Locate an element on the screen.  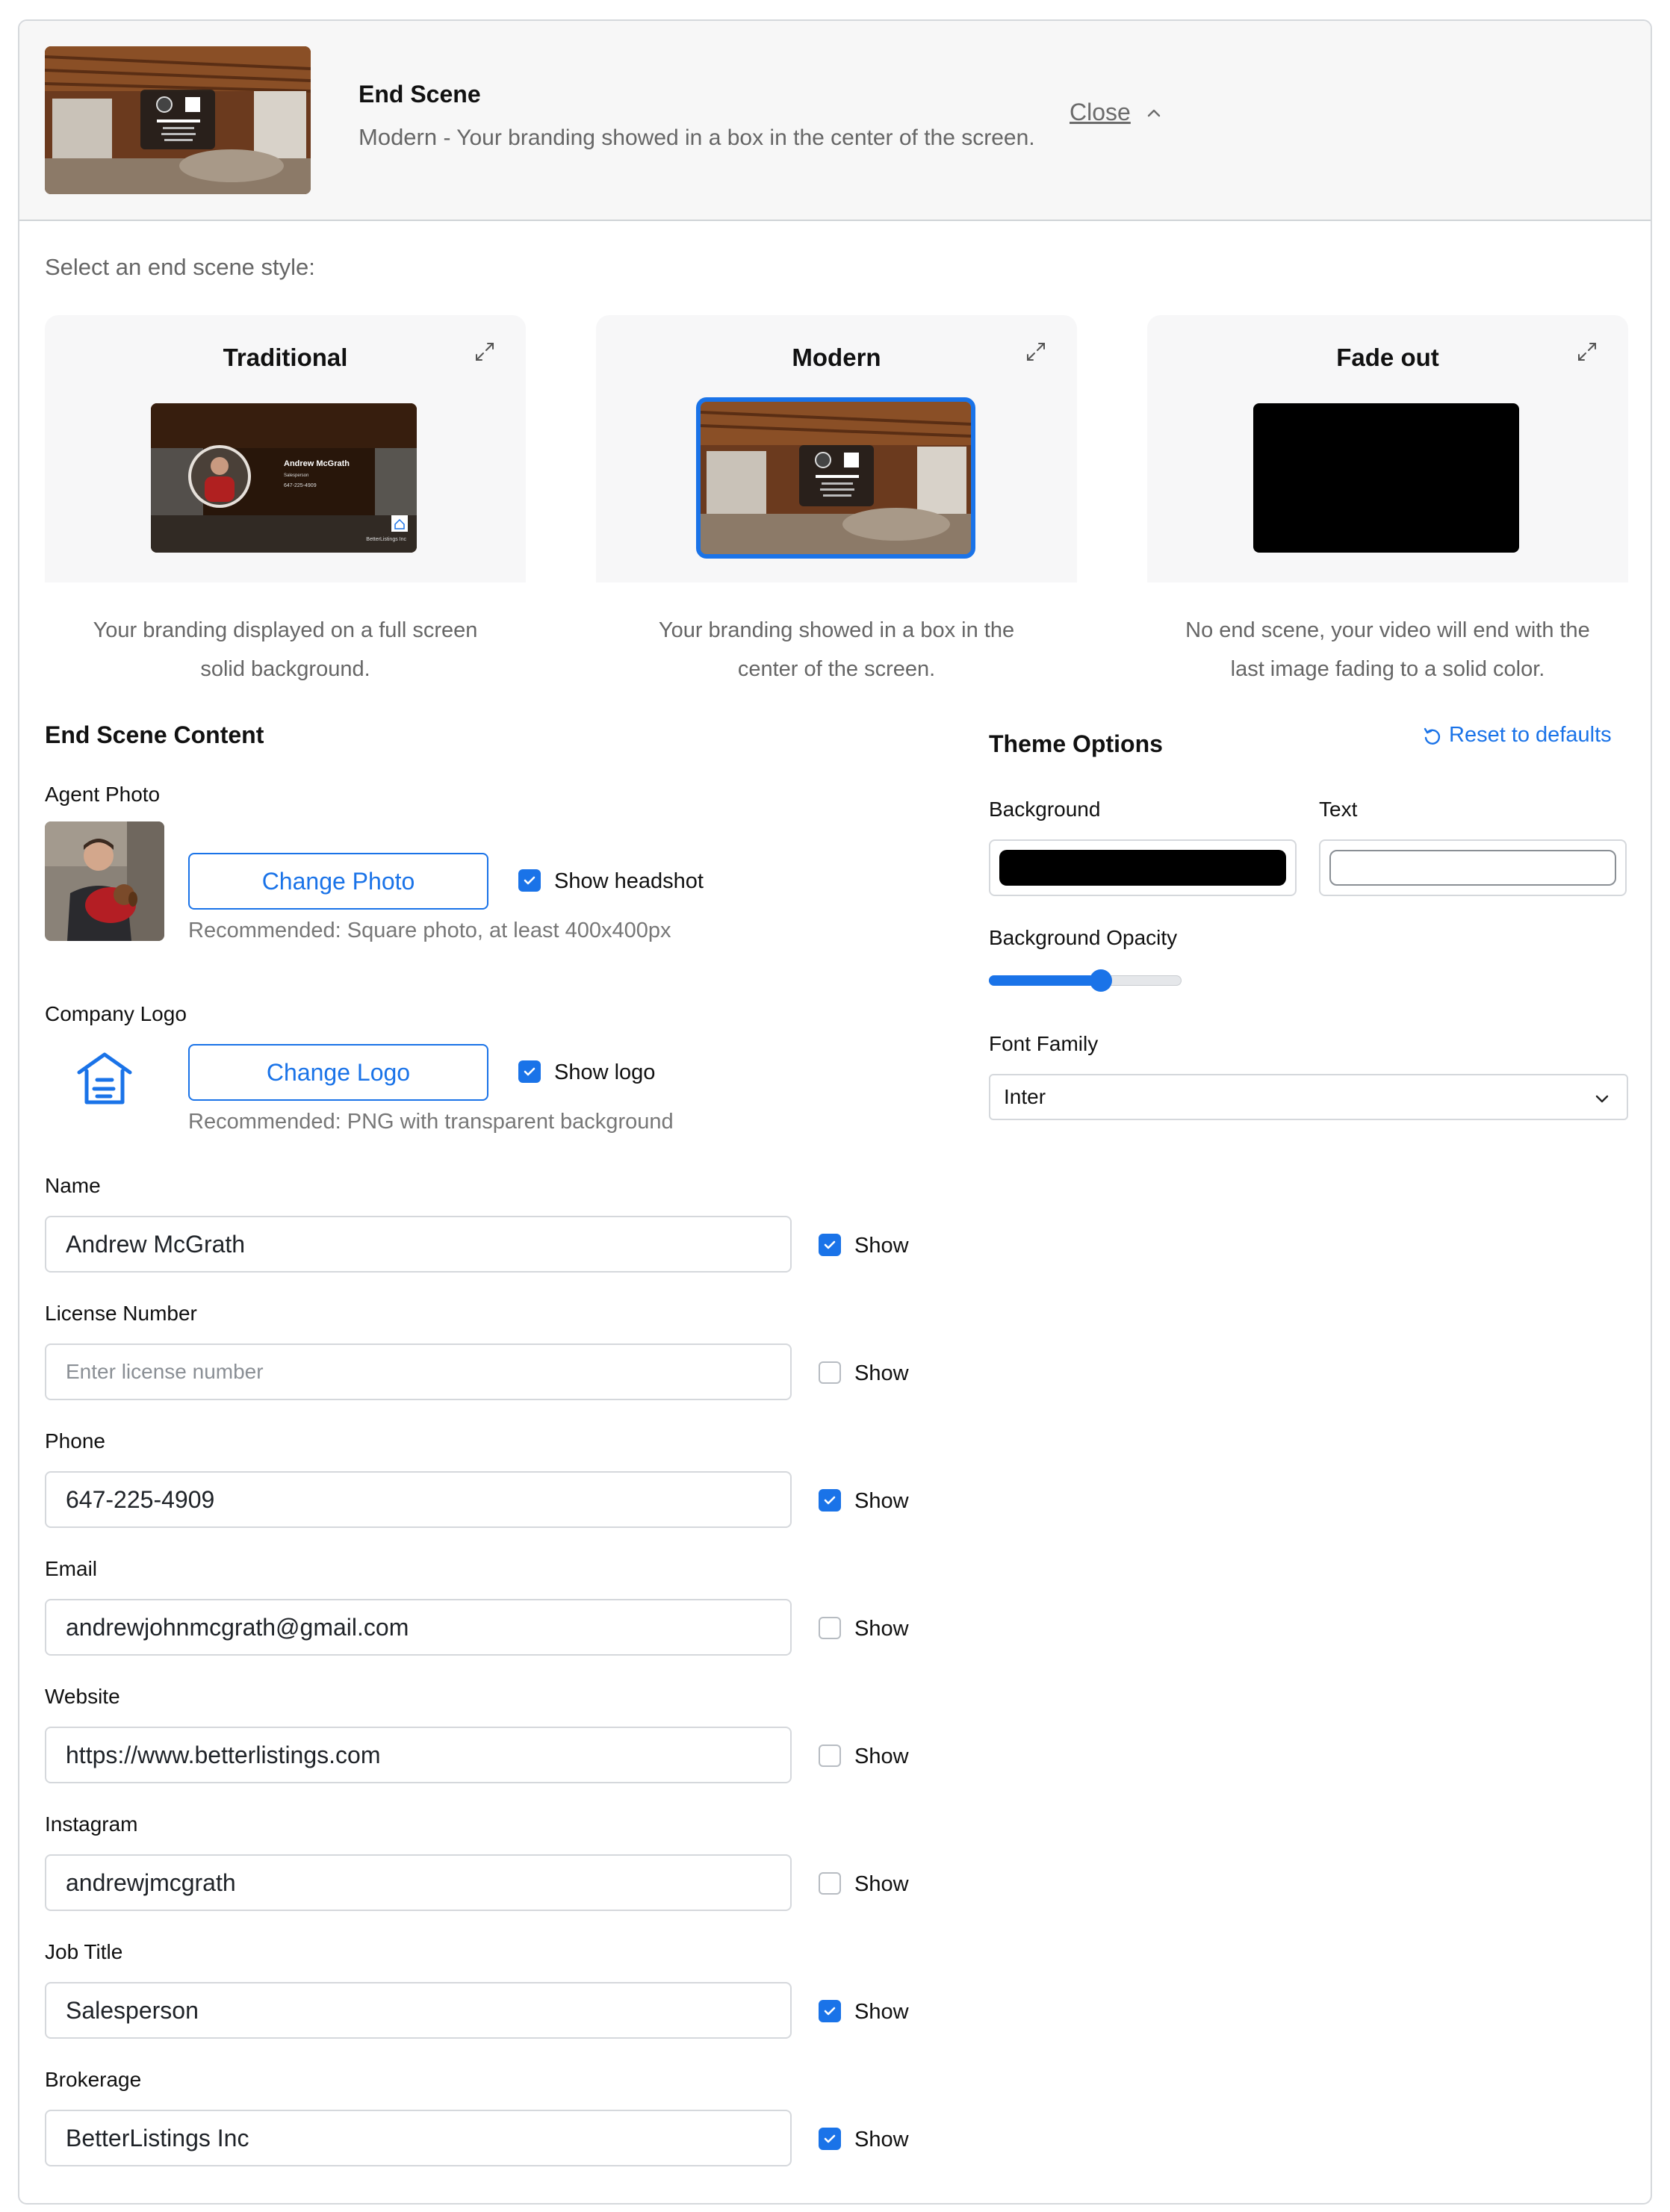
field-label: Brokerage is located at coordinates (93, 2079).